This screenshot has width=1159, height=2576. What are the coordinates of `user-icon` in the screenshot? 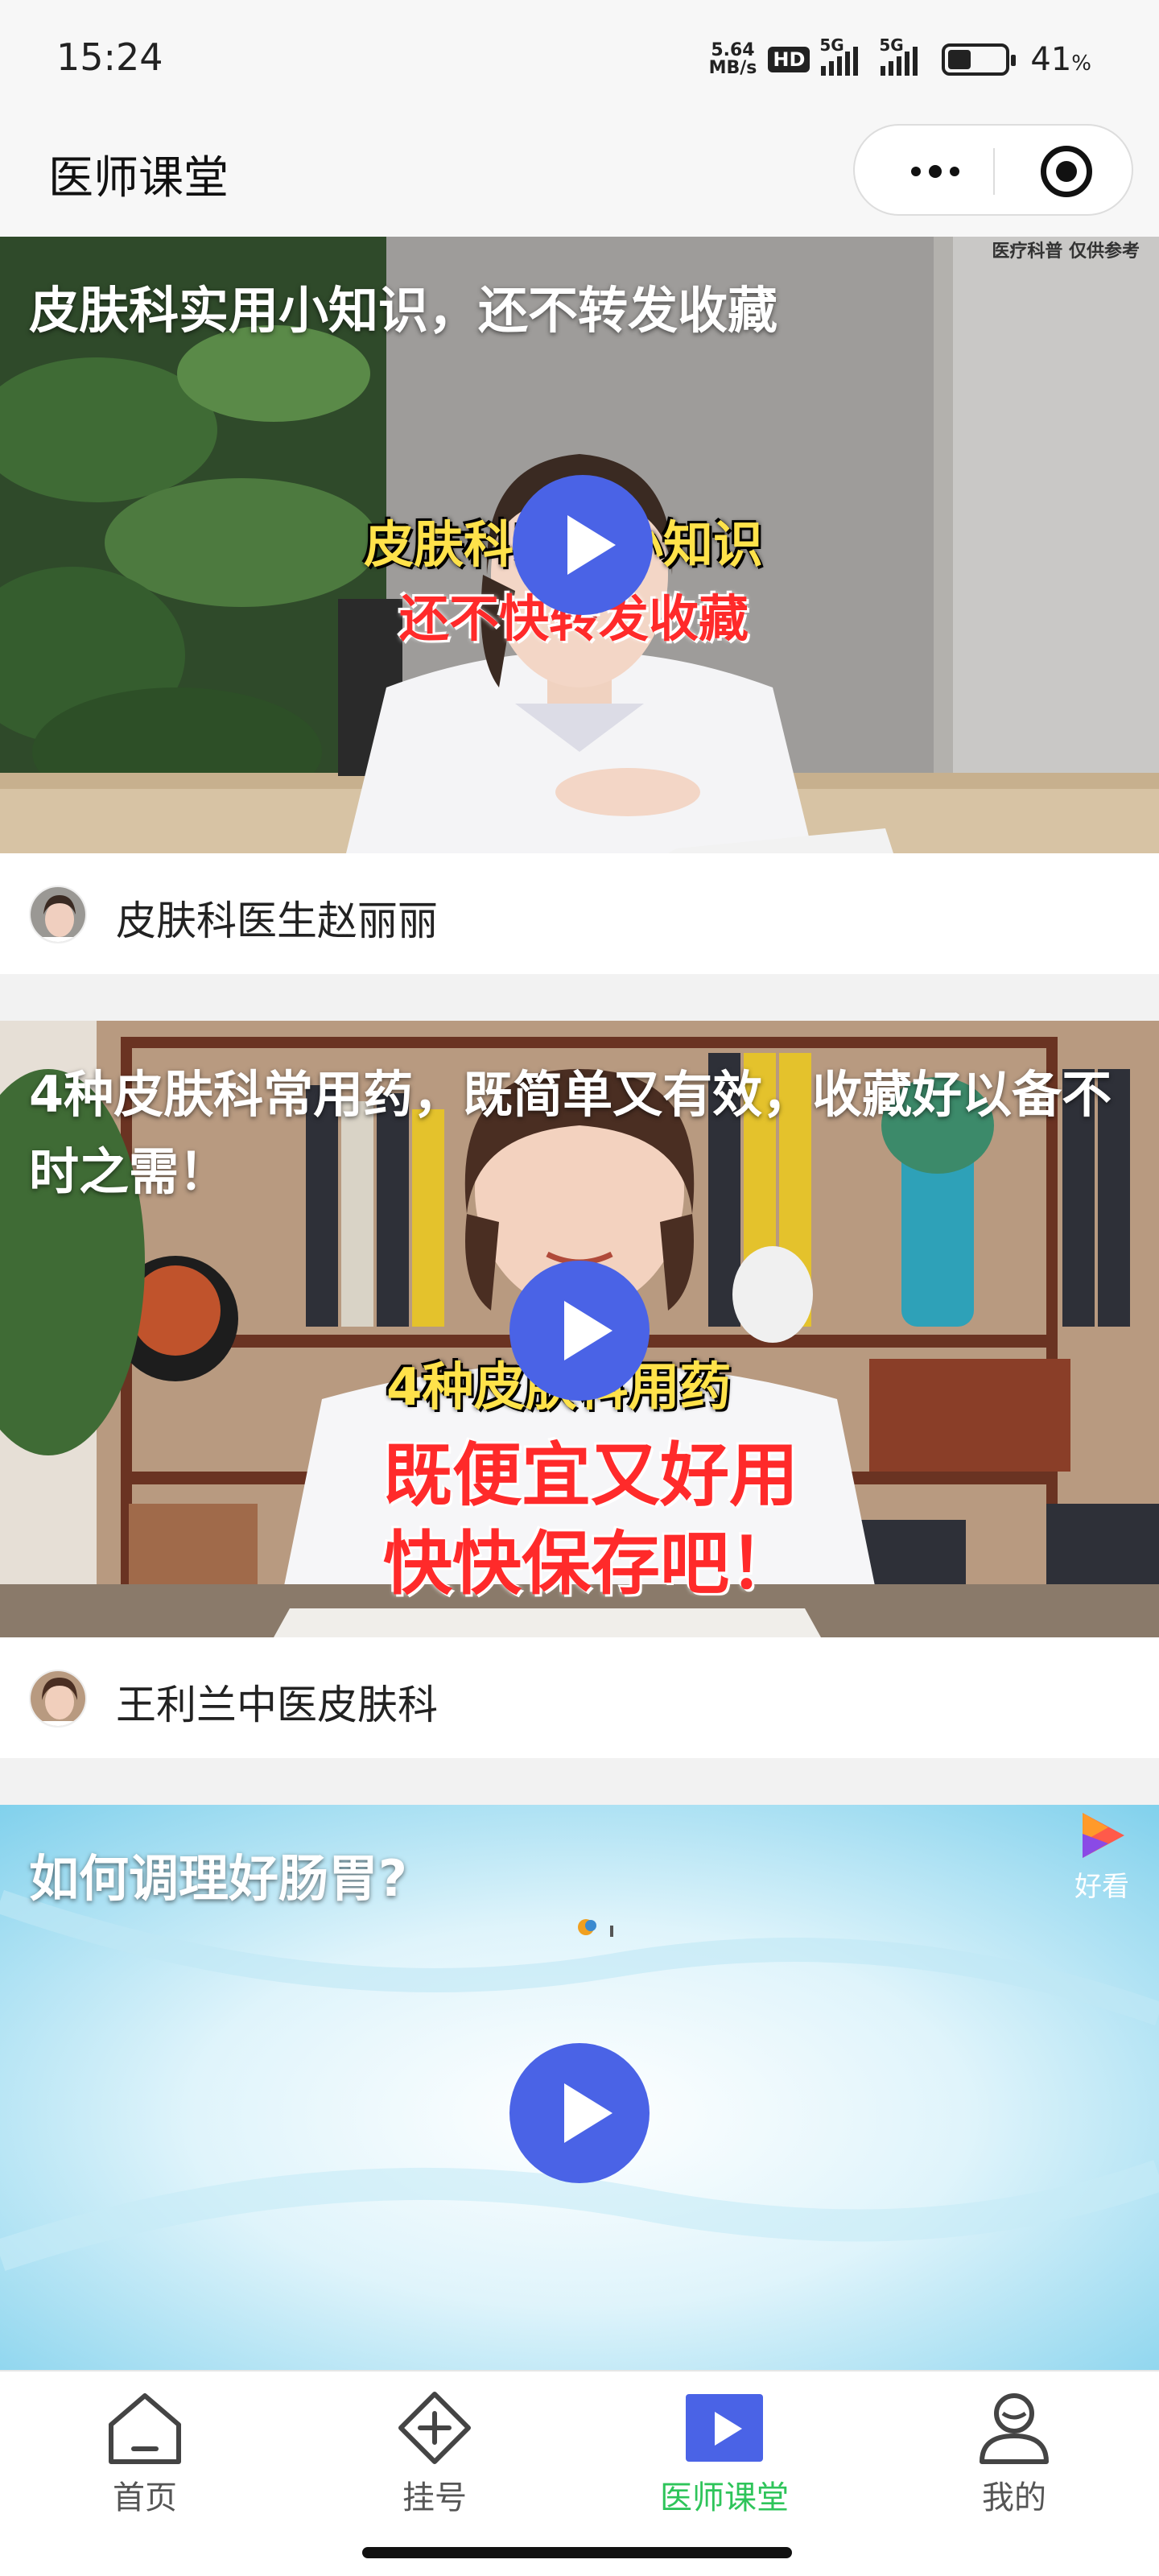 It's located at (1014, 2428).